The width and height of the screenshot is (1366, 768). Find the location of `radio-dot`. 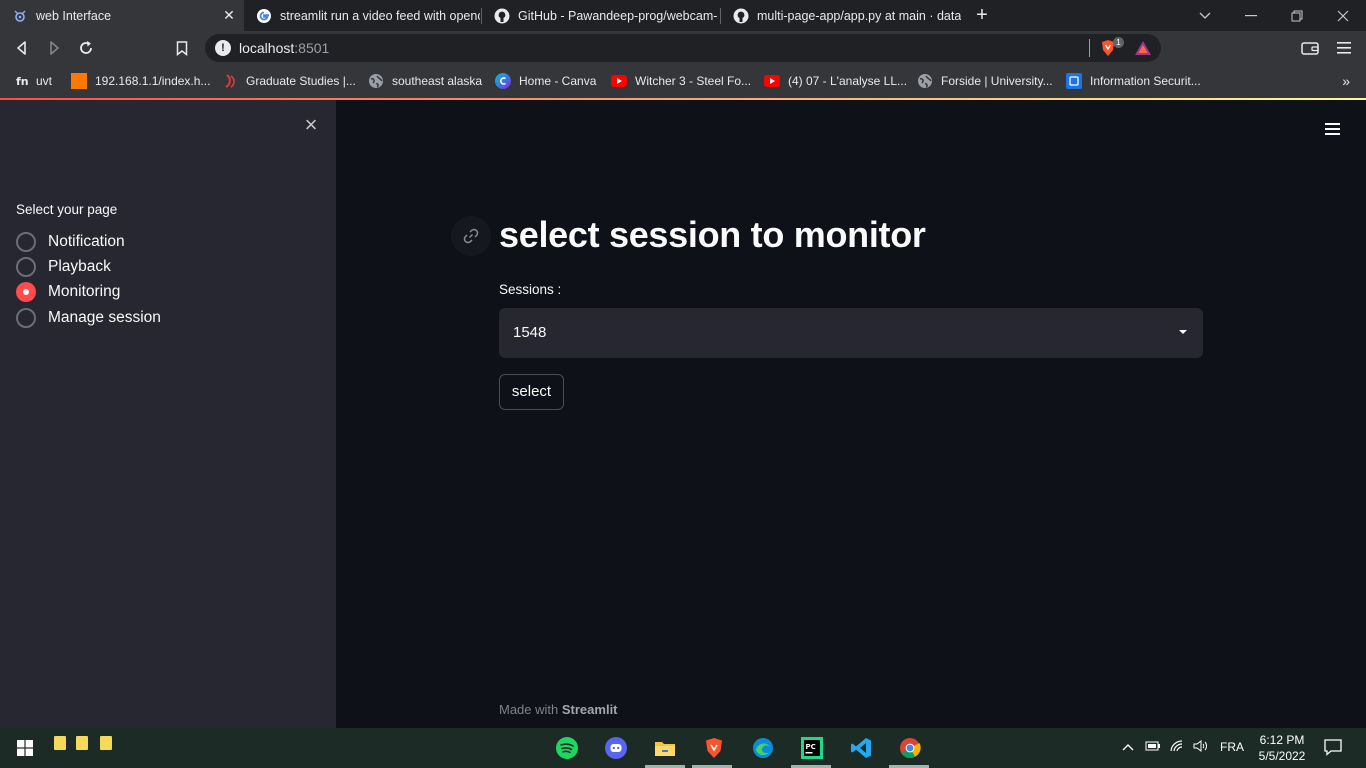

radio-dot is located at coordinates (26, 292).